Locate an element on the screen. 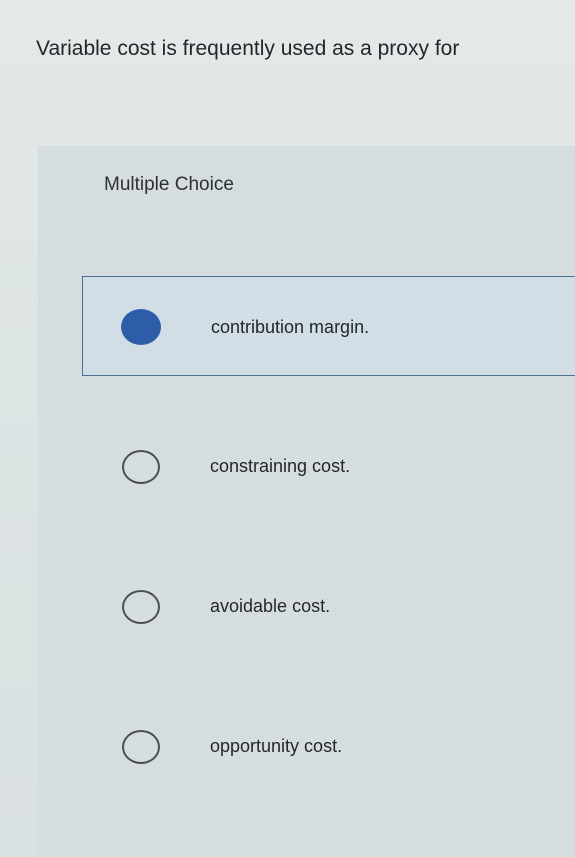 The height and width of the screenshot is (857, 575). option-label: opportunity cost. is located at coordinates (276, 746).